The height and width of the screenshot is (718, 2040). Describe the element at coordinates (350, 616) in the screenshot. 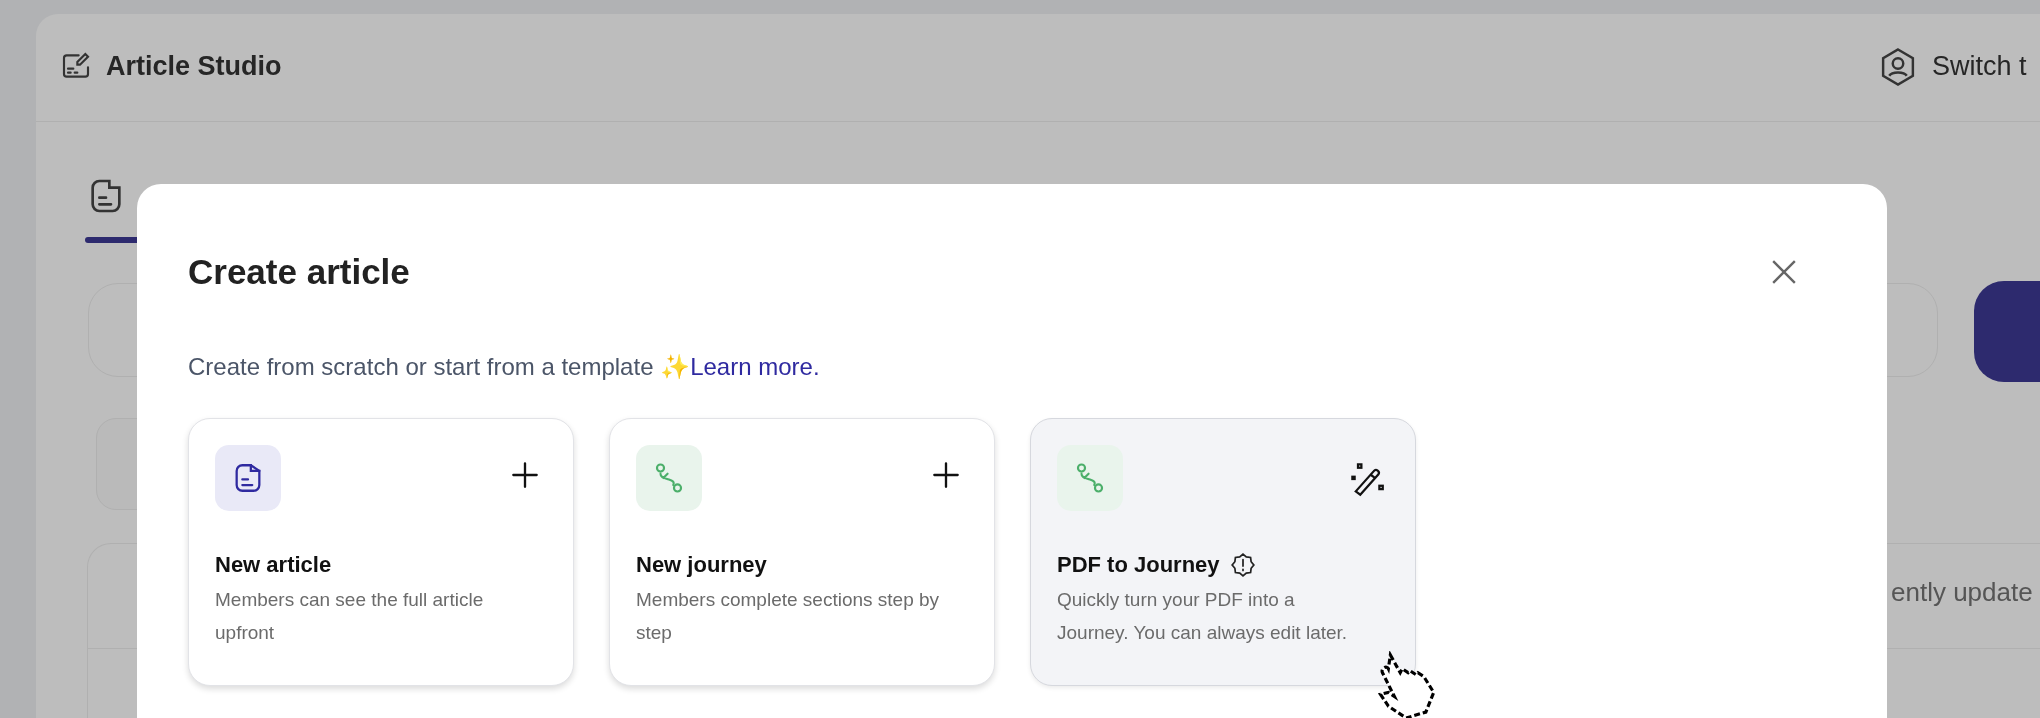

I see `card-description: Members can see the full article upfront` at that location.